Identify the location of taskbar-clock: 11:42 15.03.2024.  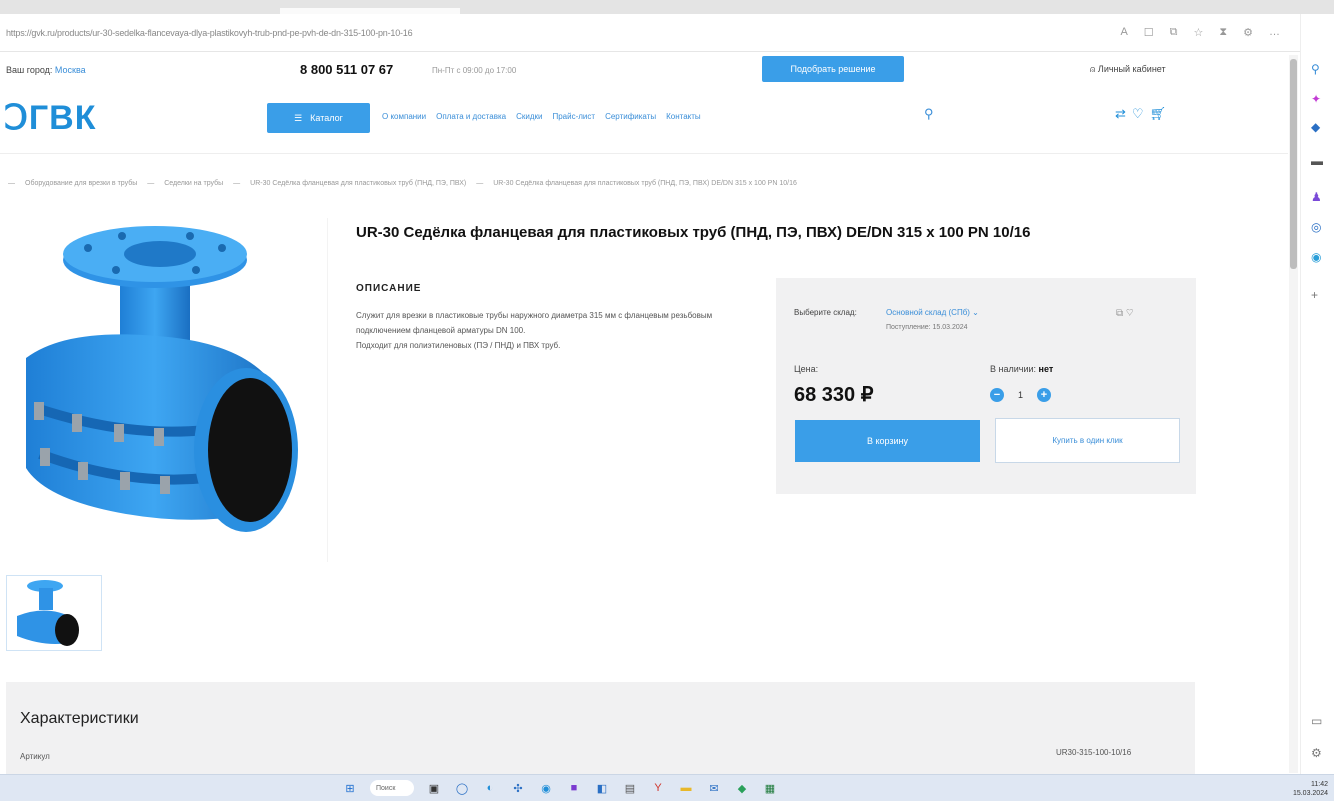
(1310, 789).